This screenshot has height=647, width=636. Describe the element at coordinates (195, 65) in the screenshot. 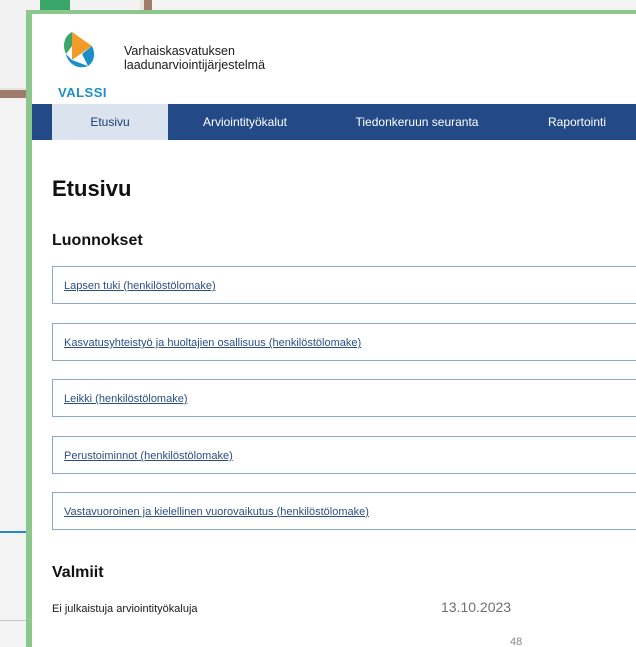

I see `app-title-line-2: laadunarviointijärjestelmä` at that location.